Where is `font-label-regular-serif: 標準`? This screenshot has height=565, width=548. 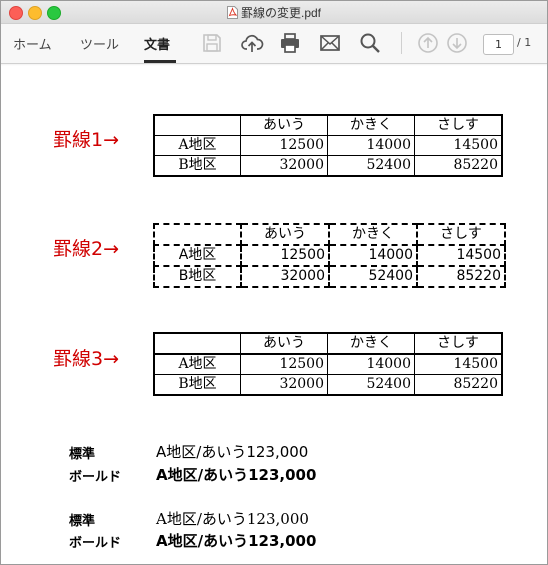 font-label-regular-serif: 標準 is located at coordinates (82, 521).